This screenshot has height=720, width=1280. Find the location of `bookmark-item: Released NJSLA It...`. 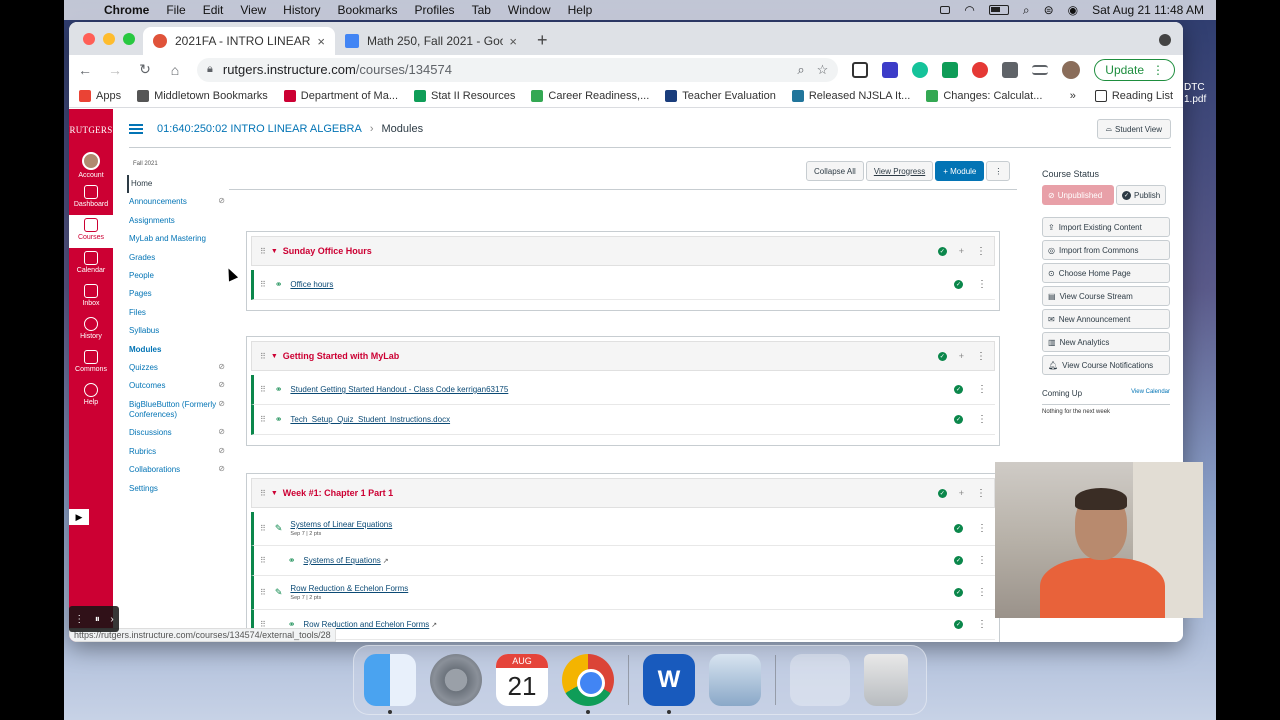

bookmark-item: Released NJSLA It... is located at coordinates (850, 95).